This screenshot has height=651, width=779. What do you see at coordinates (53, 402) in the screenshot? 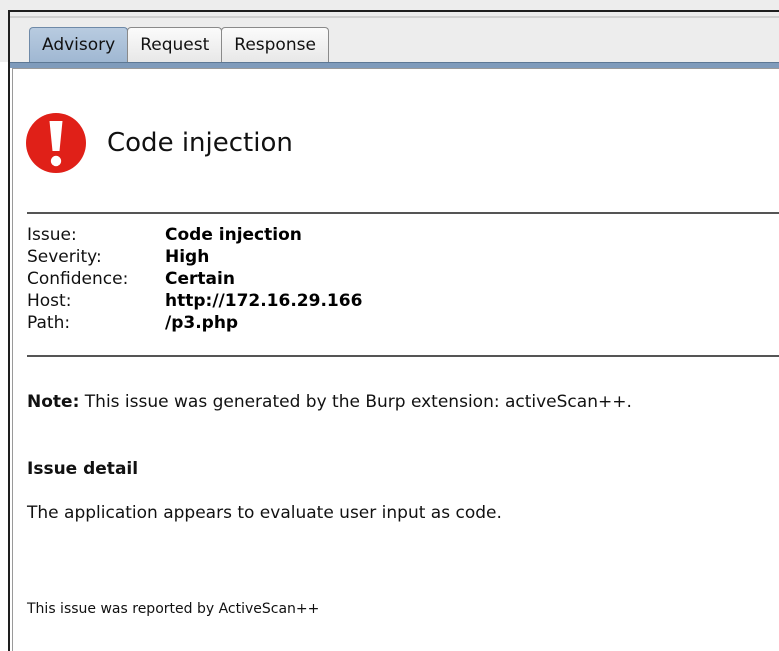
I see `note-label: Note:` at bounding box center [53, 402].